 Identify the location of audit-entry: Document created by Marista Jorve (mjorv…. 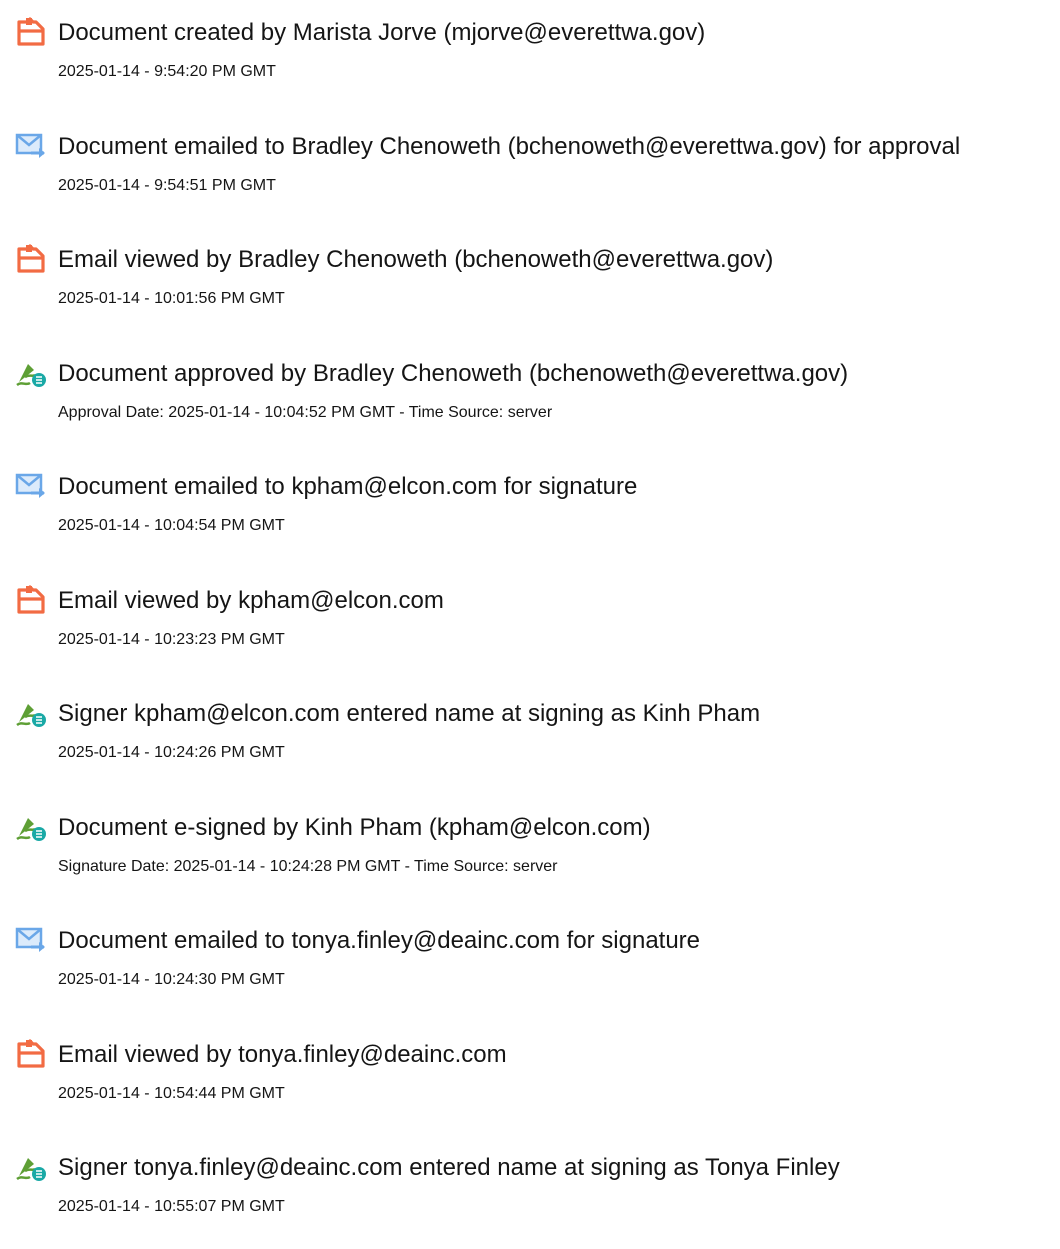
(530, 64).